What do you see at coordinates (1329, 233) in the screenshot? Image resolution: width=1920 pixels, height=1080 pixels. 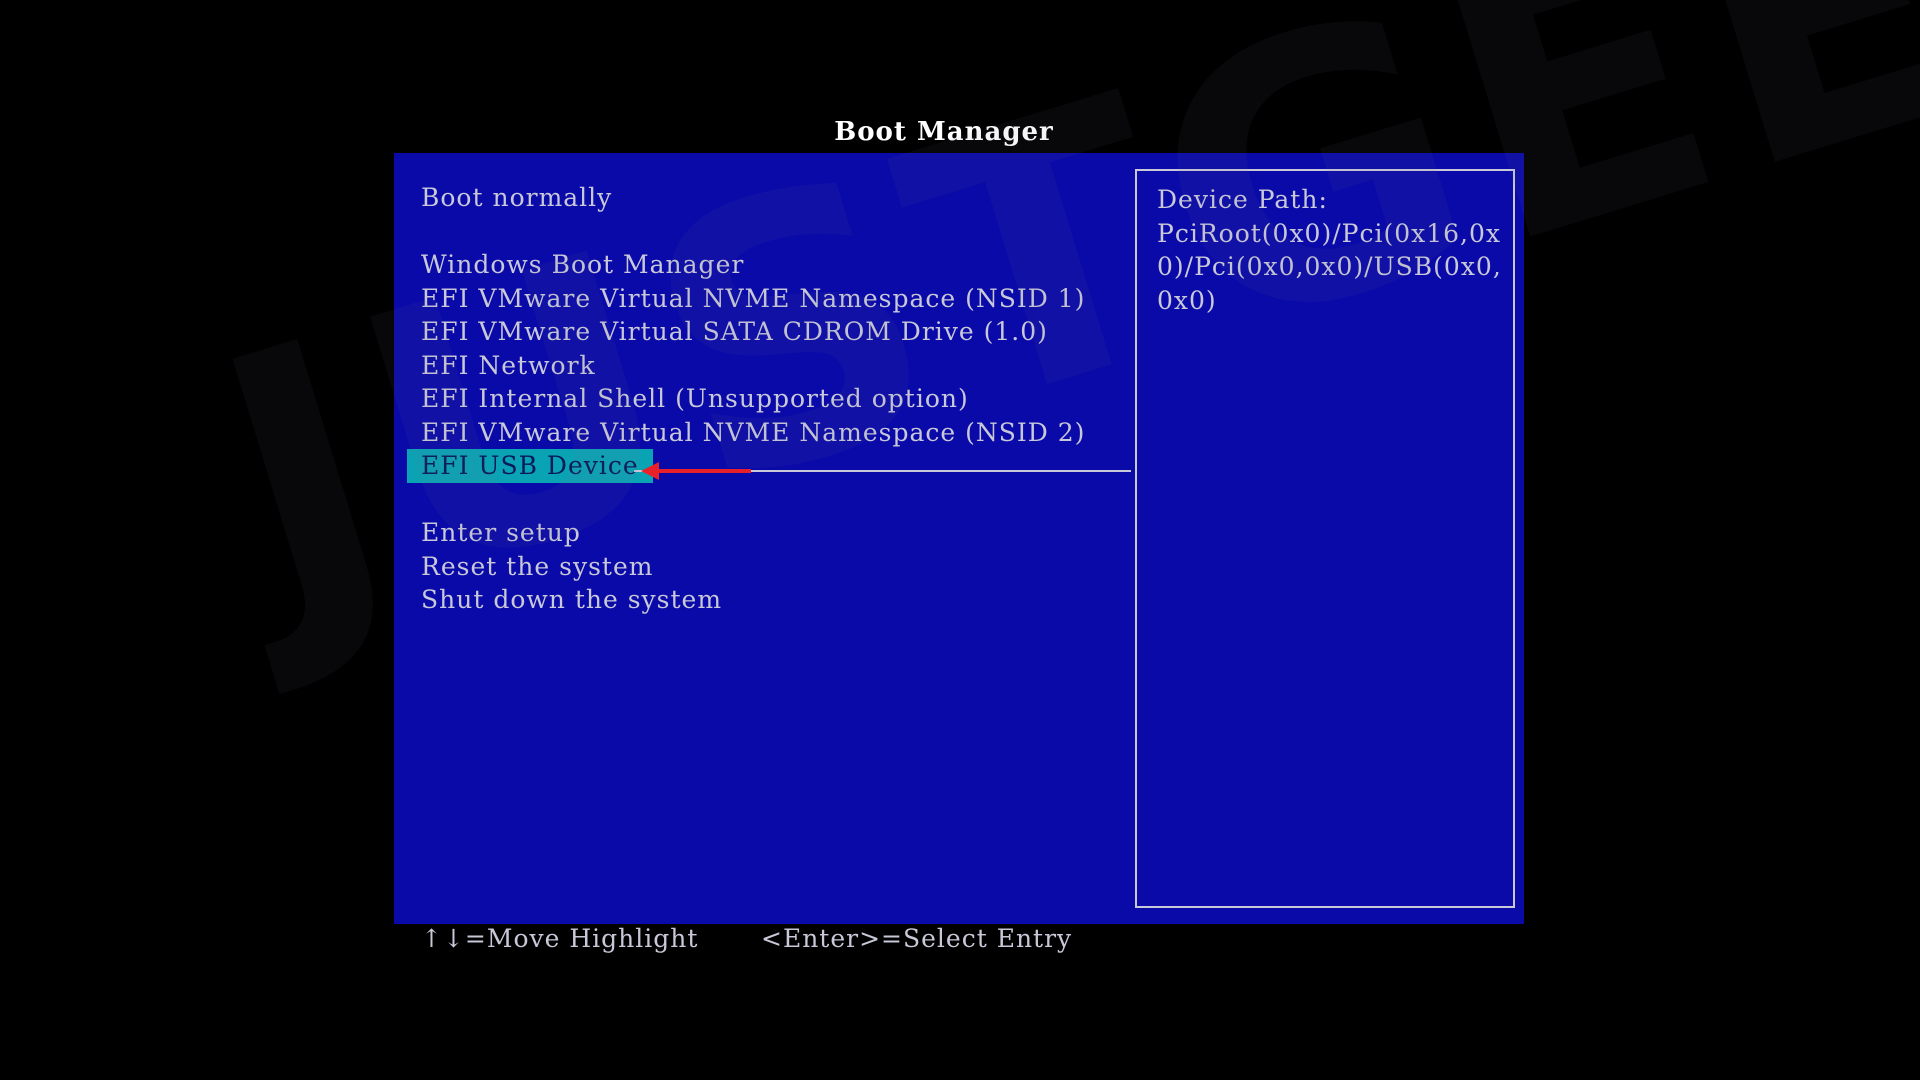 I see `device-path-line: PciRoot(0x0)/Pci(0x16,0x` at bounding box center [1329, 233].